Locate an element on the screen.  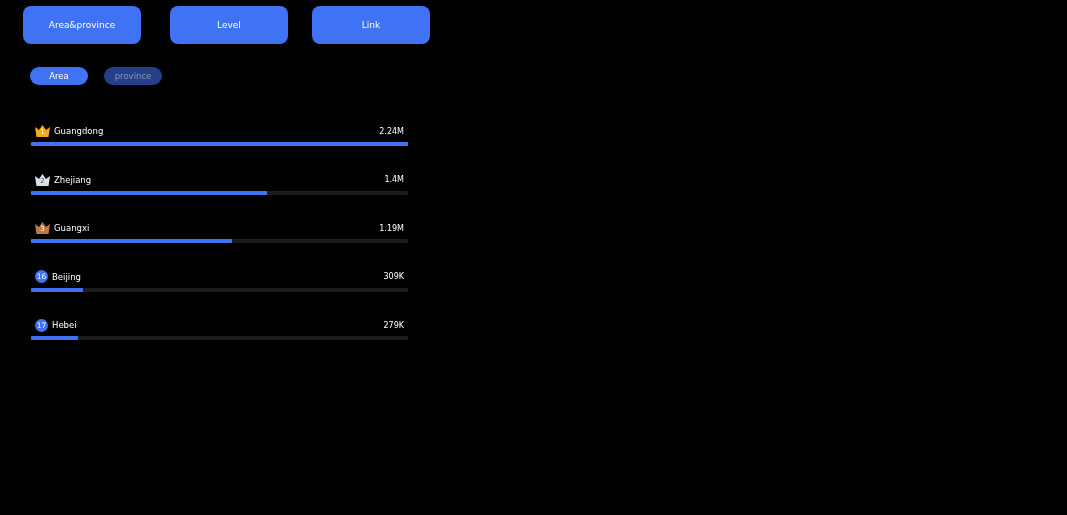
value-text: 279K is located at coordinates (393, 325).